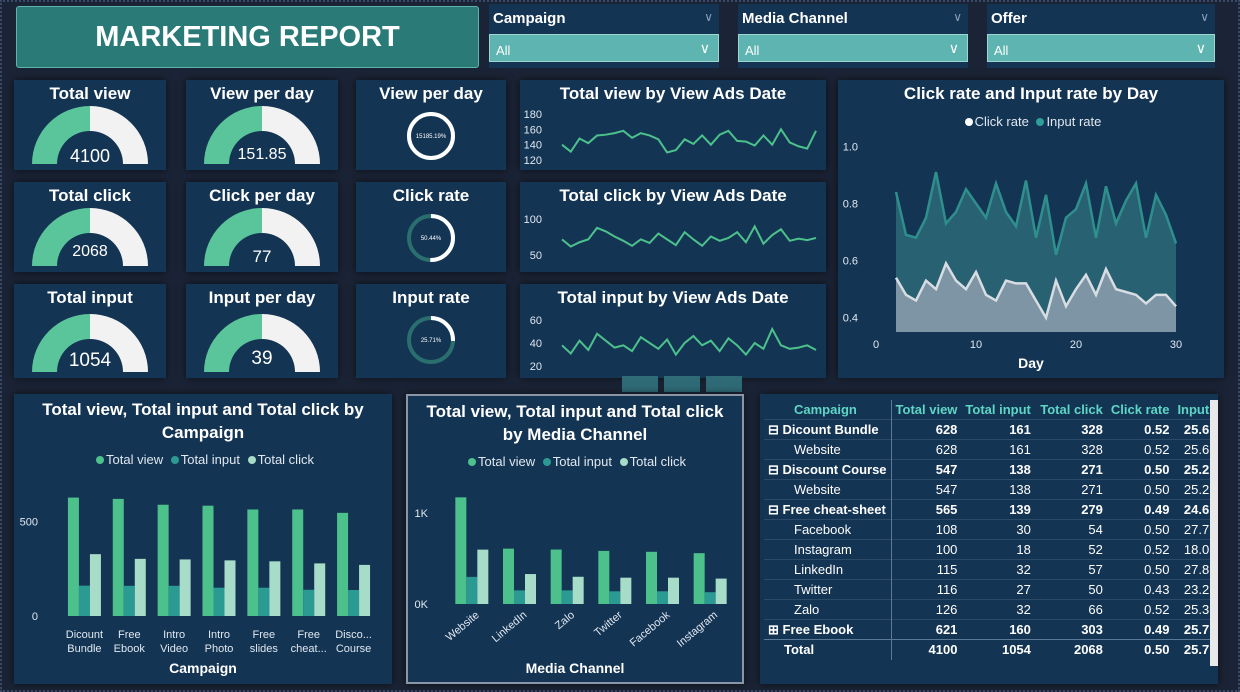 This screenshot has height=692, width=1240. I want to click on matrix-row: Zalo 126 32 66 0.52 25.3, so click(989, 609).